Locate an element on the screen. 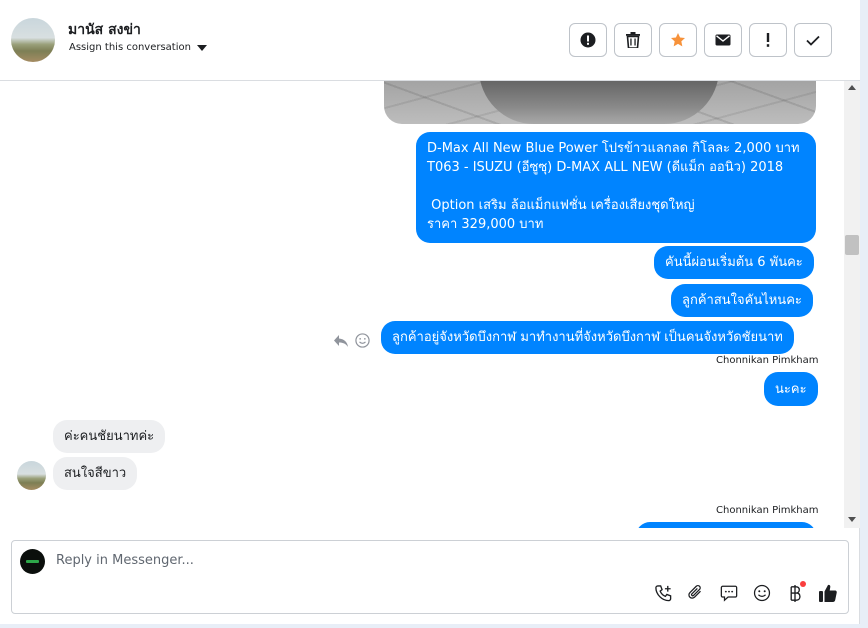 This screenshot has height=628, width=868. emoji-icon is located at coordinates (762, 593).